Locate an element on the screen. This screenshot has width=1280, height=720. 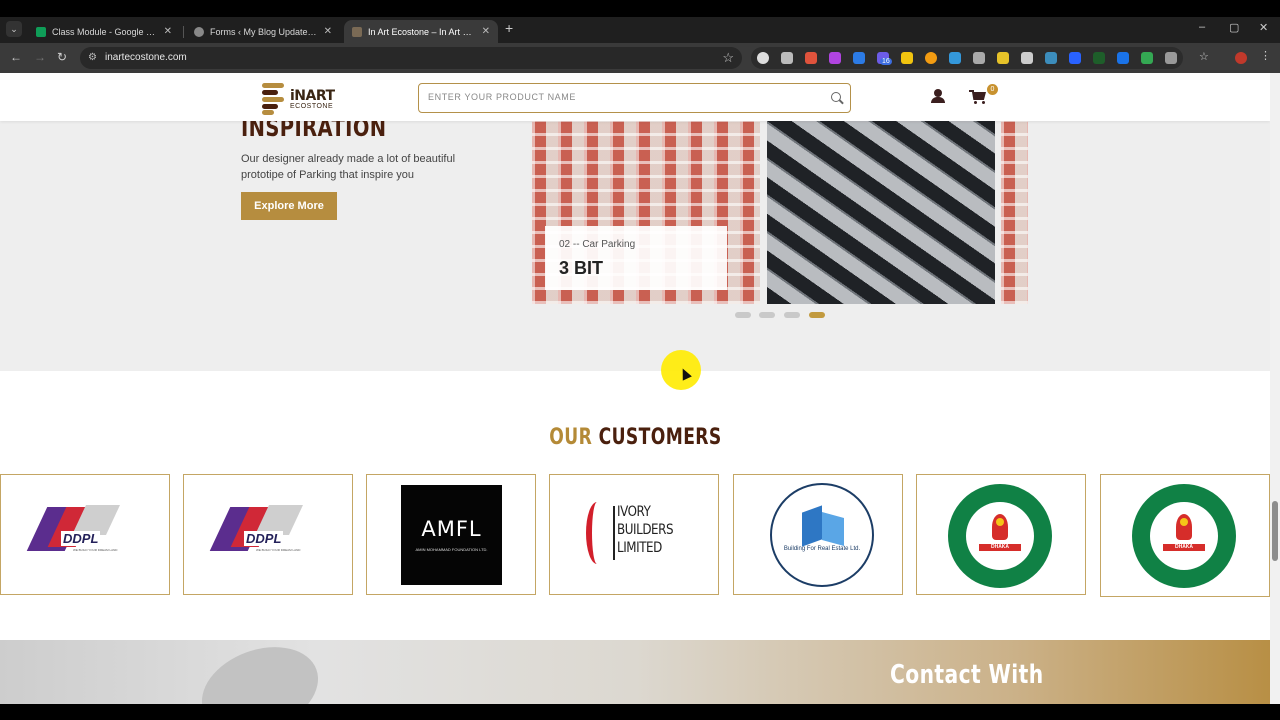
tab-title: In Art Ecostone – In Art Ecosto is located at coordinates (422, 31).